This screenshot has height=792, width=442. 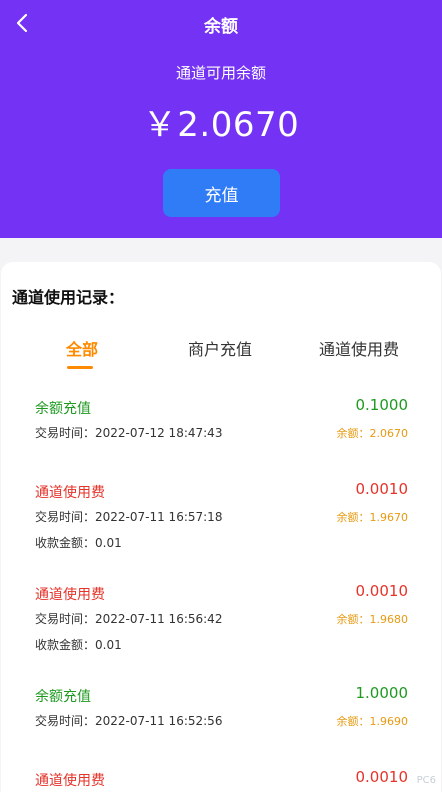 What do you see at coordinates (372, 721) in the screenshot?
I see `record-balance: 余额：1.9690` at bounding box center [372, 721].